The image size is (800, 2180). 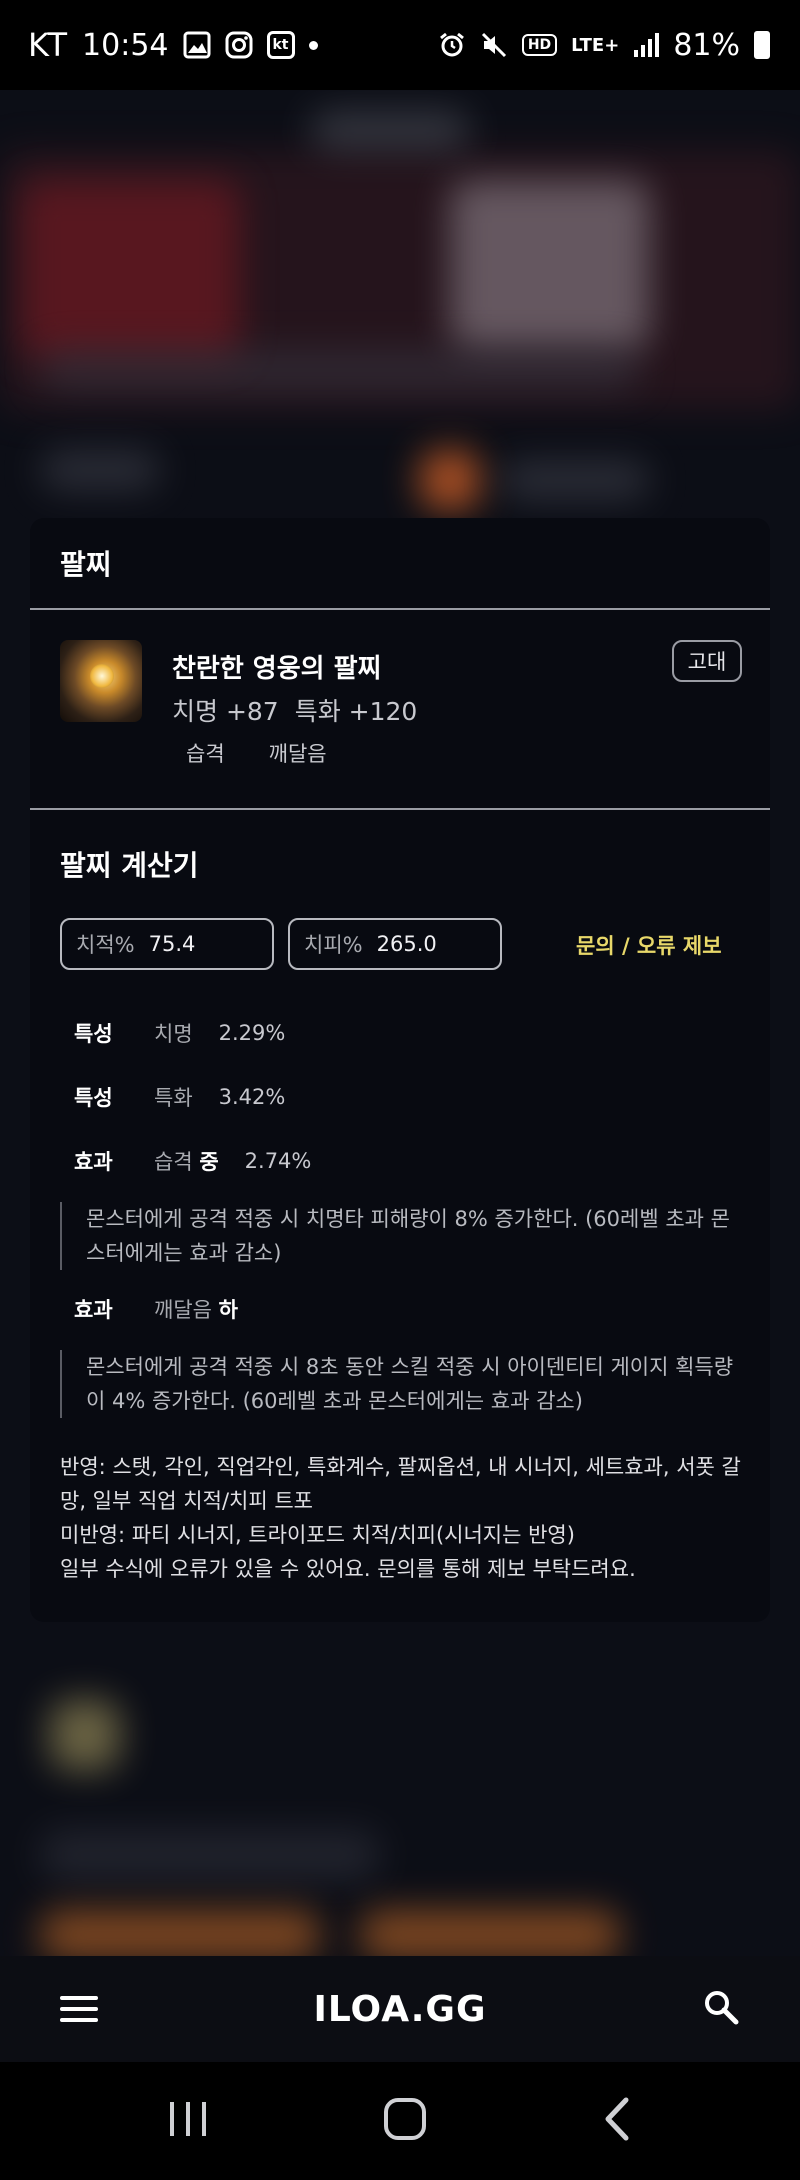 I want to click on crit-damage-field: 치피% 265.0, so click(x=395, y=944).